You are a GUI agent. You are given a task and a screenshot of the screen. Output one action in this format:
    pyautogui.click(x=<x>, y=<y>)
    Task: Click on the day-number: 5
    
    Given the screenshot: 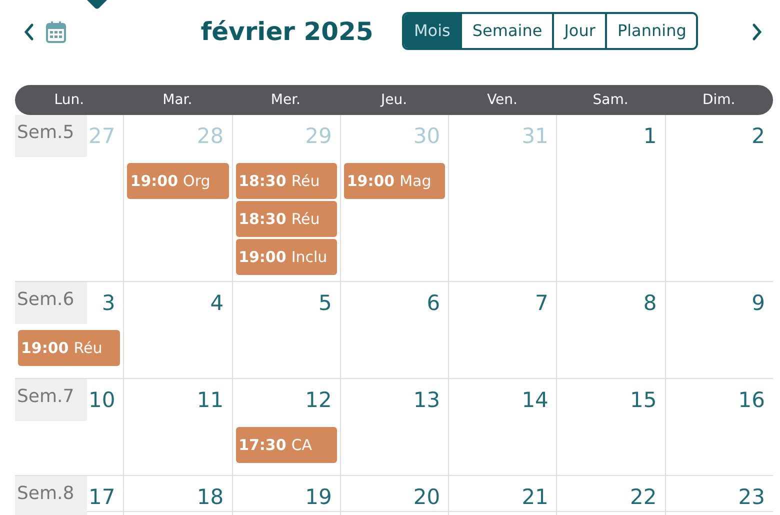 What is the action you would take?
    pyautogui.click(x=329, y=301)
    